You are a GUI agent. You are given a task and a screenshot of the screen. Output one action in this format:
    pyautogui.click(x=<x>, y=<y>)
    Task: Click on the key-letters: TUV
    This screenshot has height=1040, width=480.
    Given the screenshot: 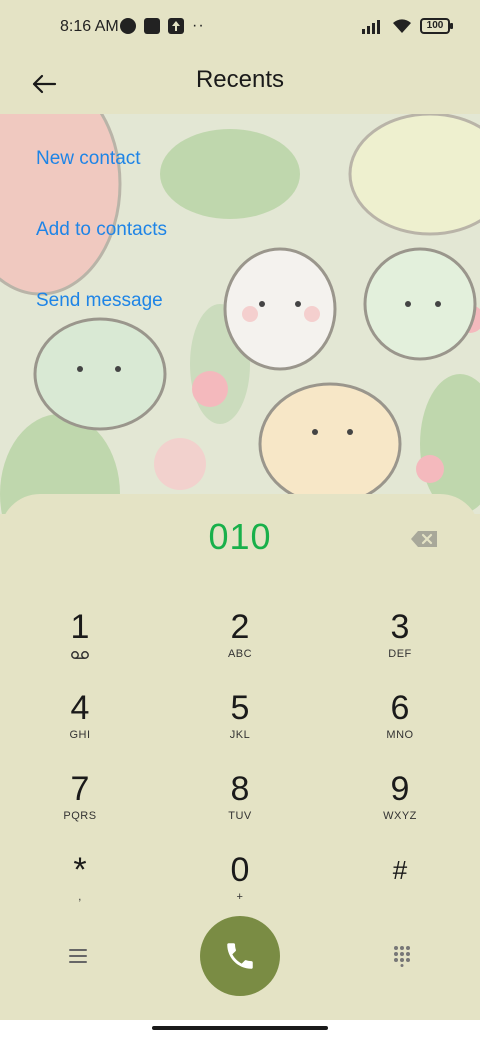 What is the action you would take?
    pyautogui.click(x=240, y=816)
    